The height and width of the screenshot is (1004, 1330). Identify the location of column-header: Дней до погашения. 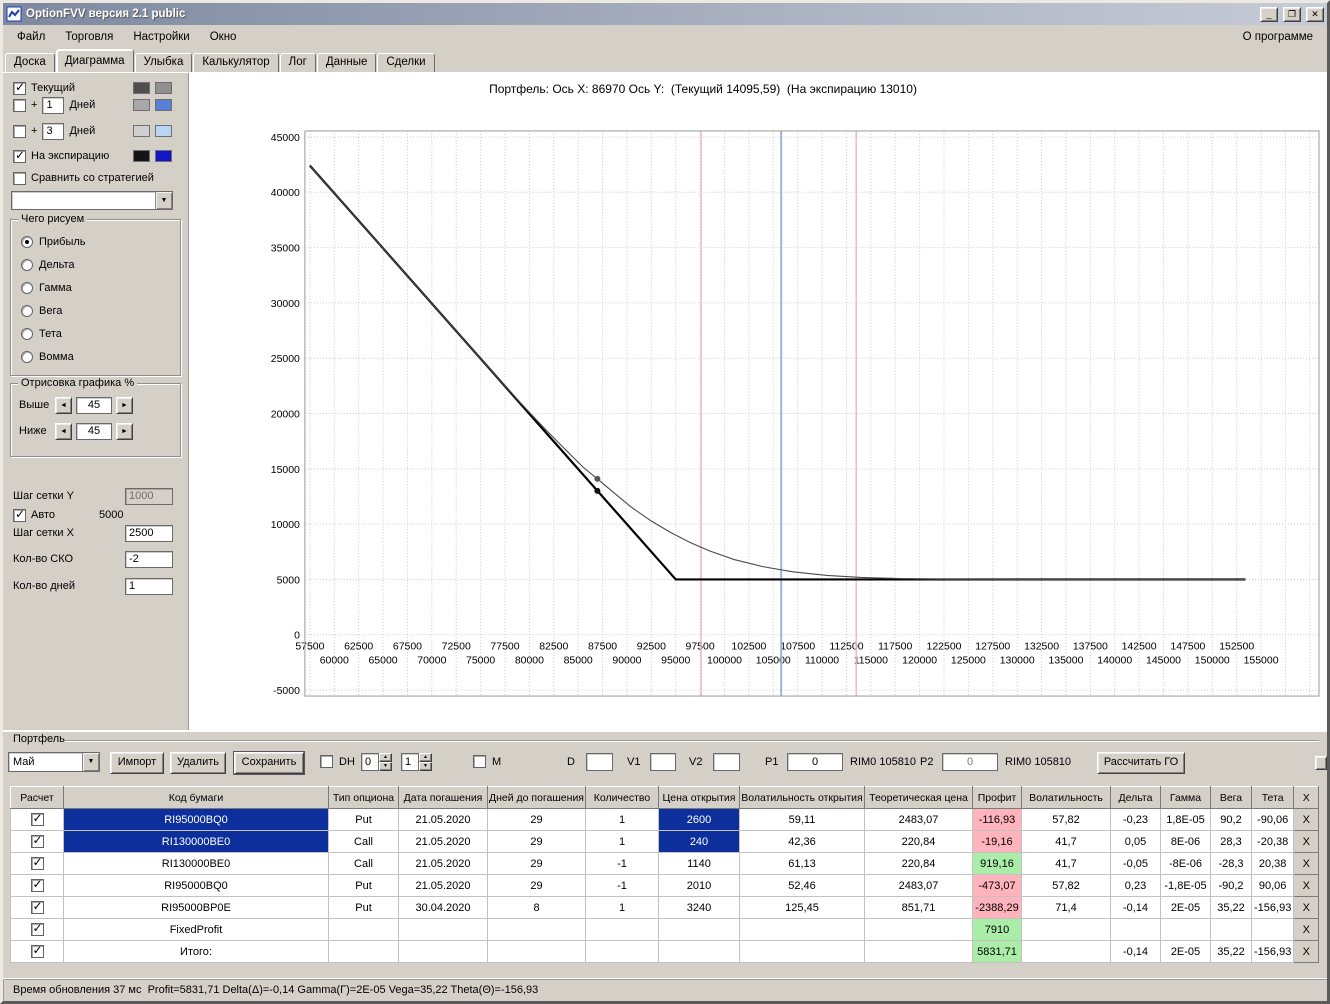
(536, 797).